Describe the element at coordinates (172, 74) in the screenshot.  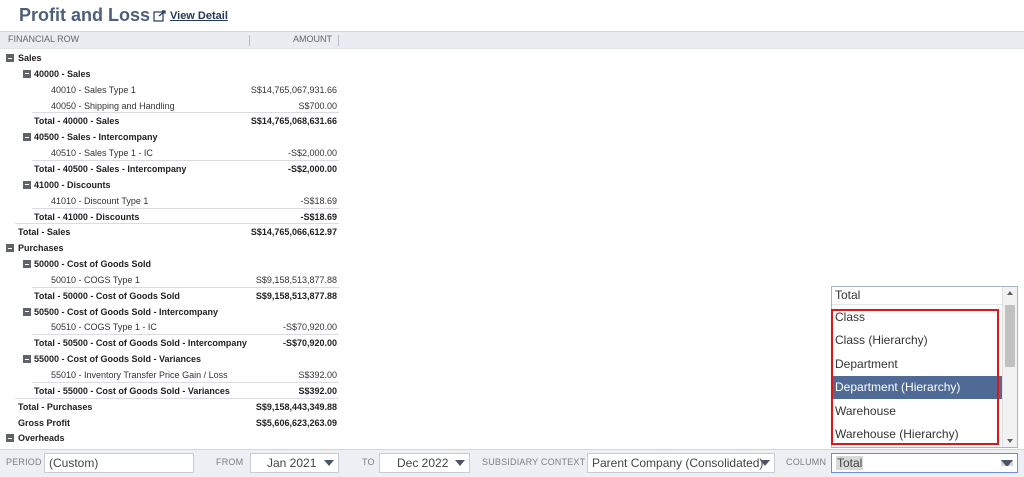
I see `table-row: 40000 - Sales` at that location.